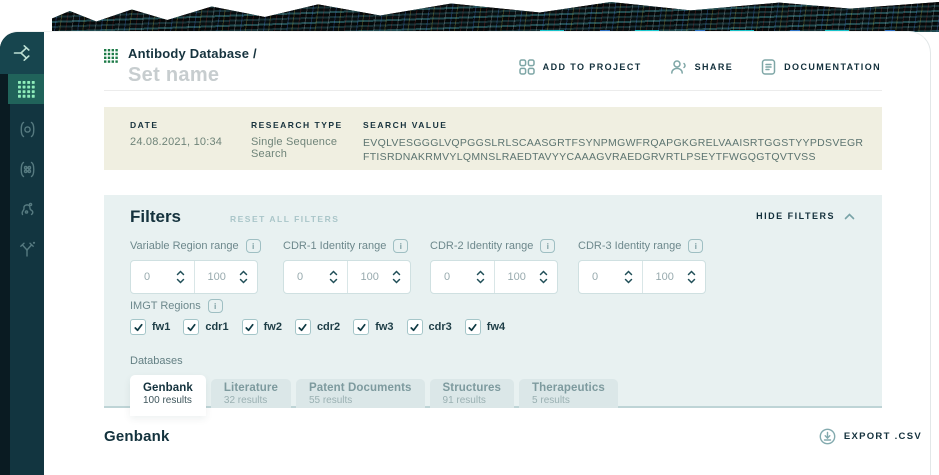  Describe the element at coordinates (482, 246) in the screenshot. I see `filter-label: CDR-2 Identity range` at that location.